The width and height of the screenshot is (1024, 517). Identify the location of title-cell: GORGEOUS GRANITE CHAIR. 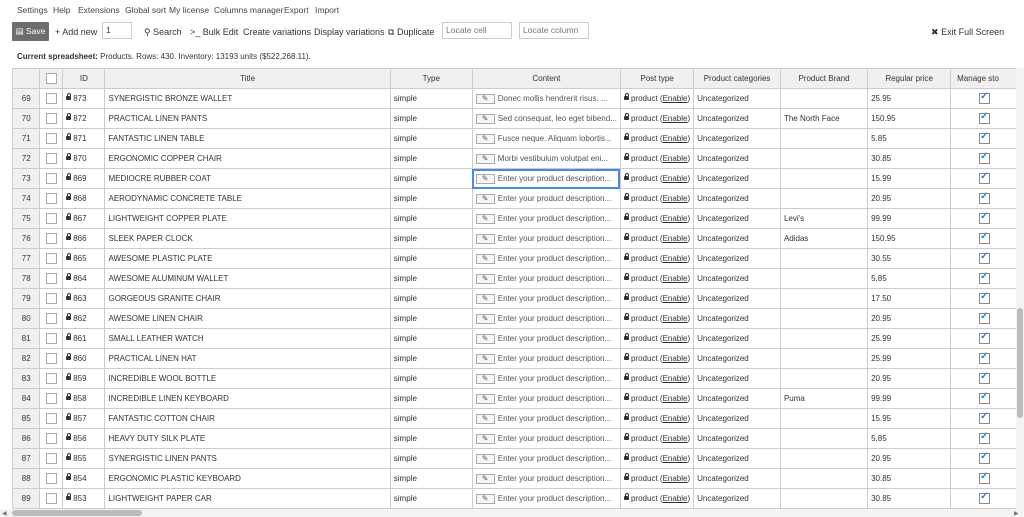
(247, 298).